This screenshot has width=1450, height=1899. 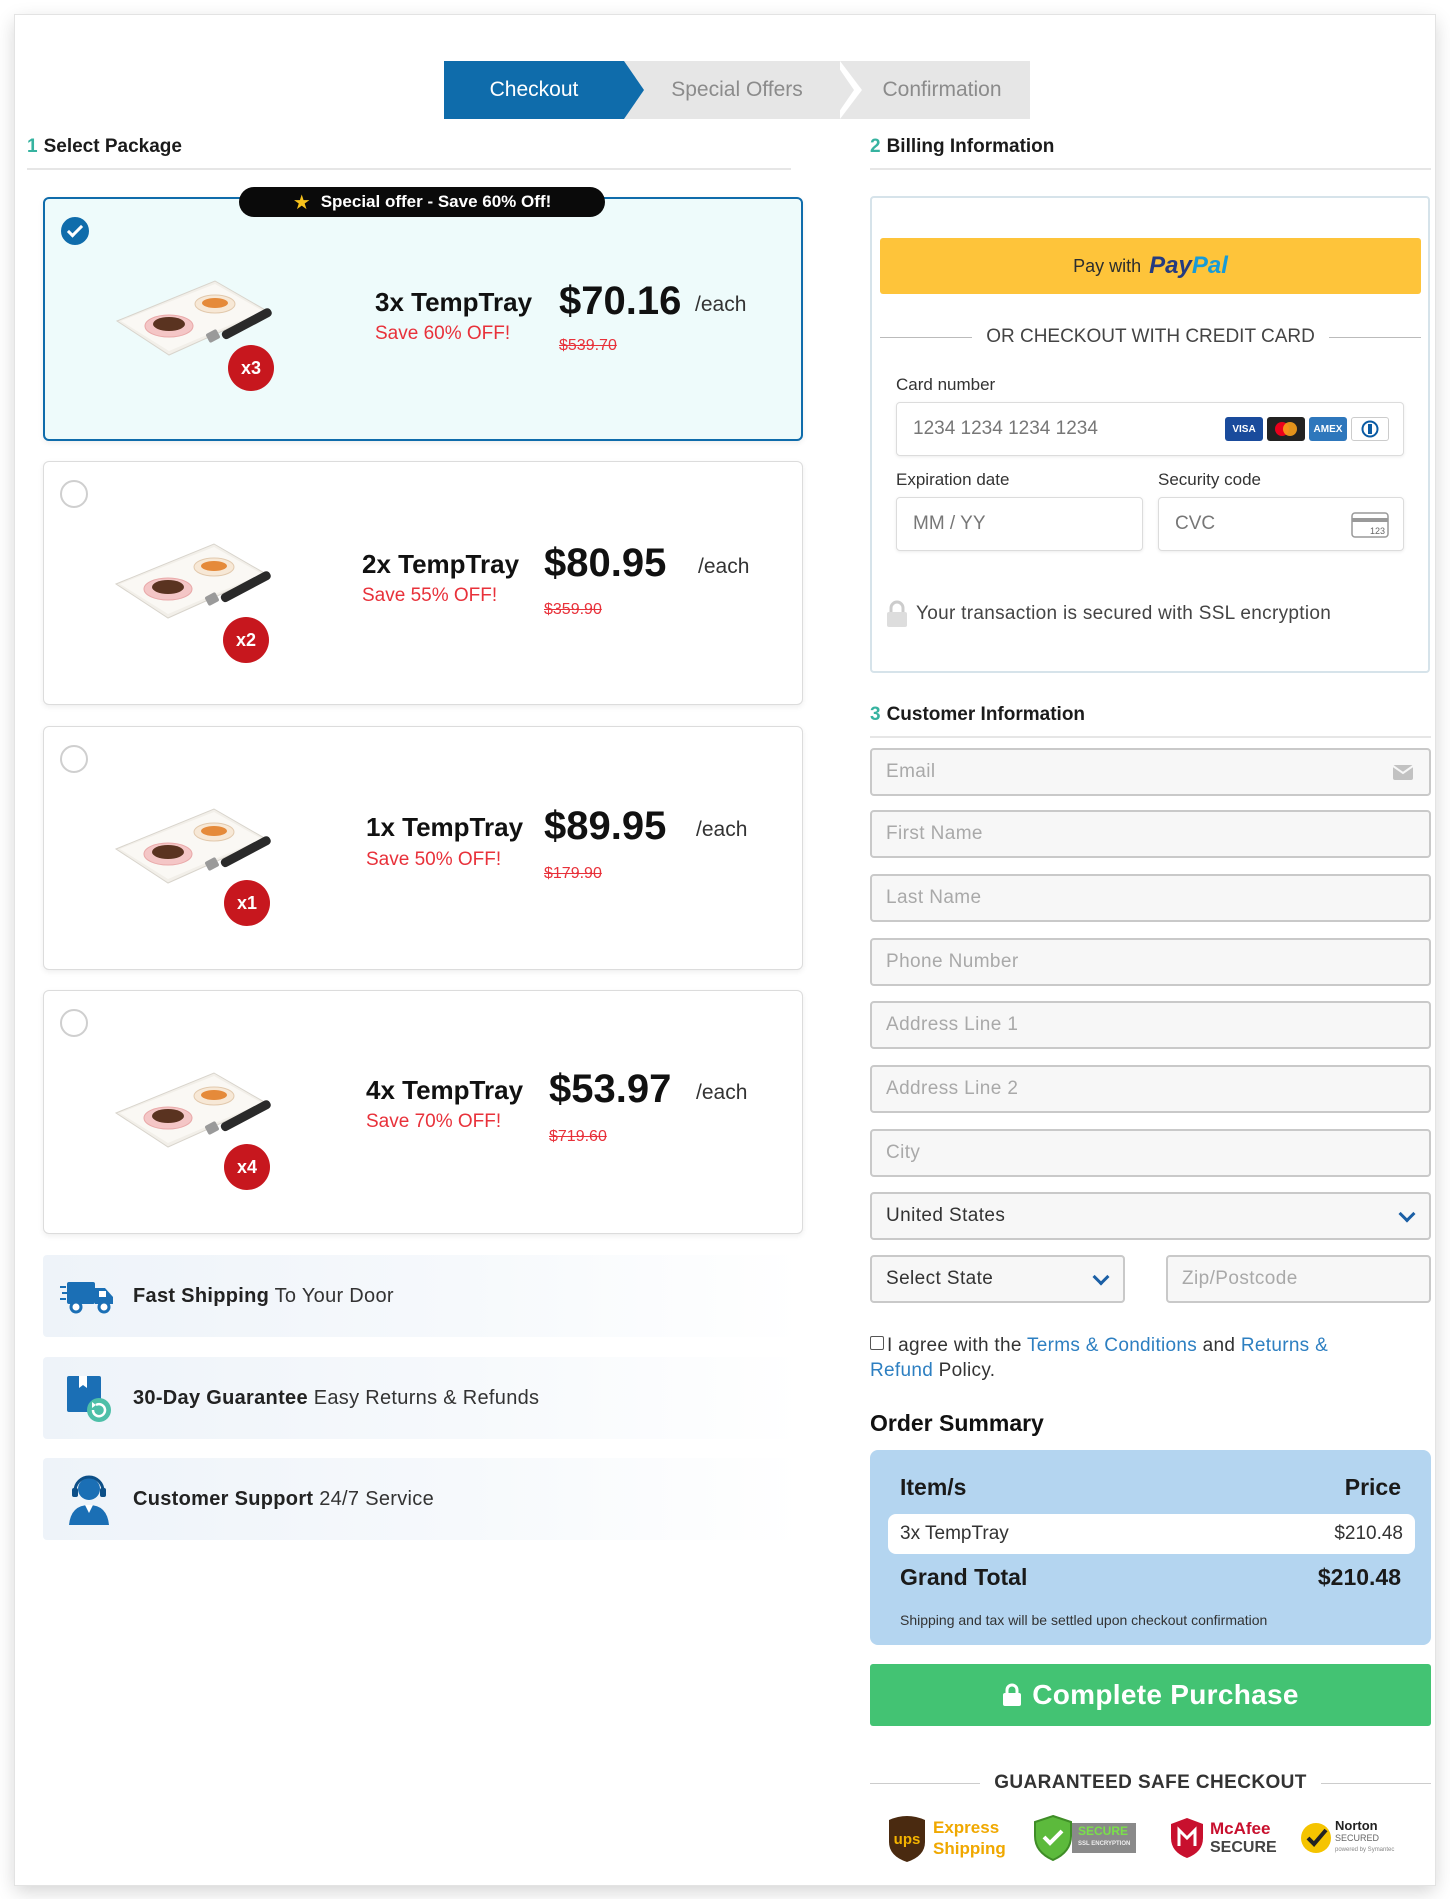 What do you see at coordinates (907, 1839) in the screenshot?
I see `svg-text: ups` at bounding box center [907, 1839].